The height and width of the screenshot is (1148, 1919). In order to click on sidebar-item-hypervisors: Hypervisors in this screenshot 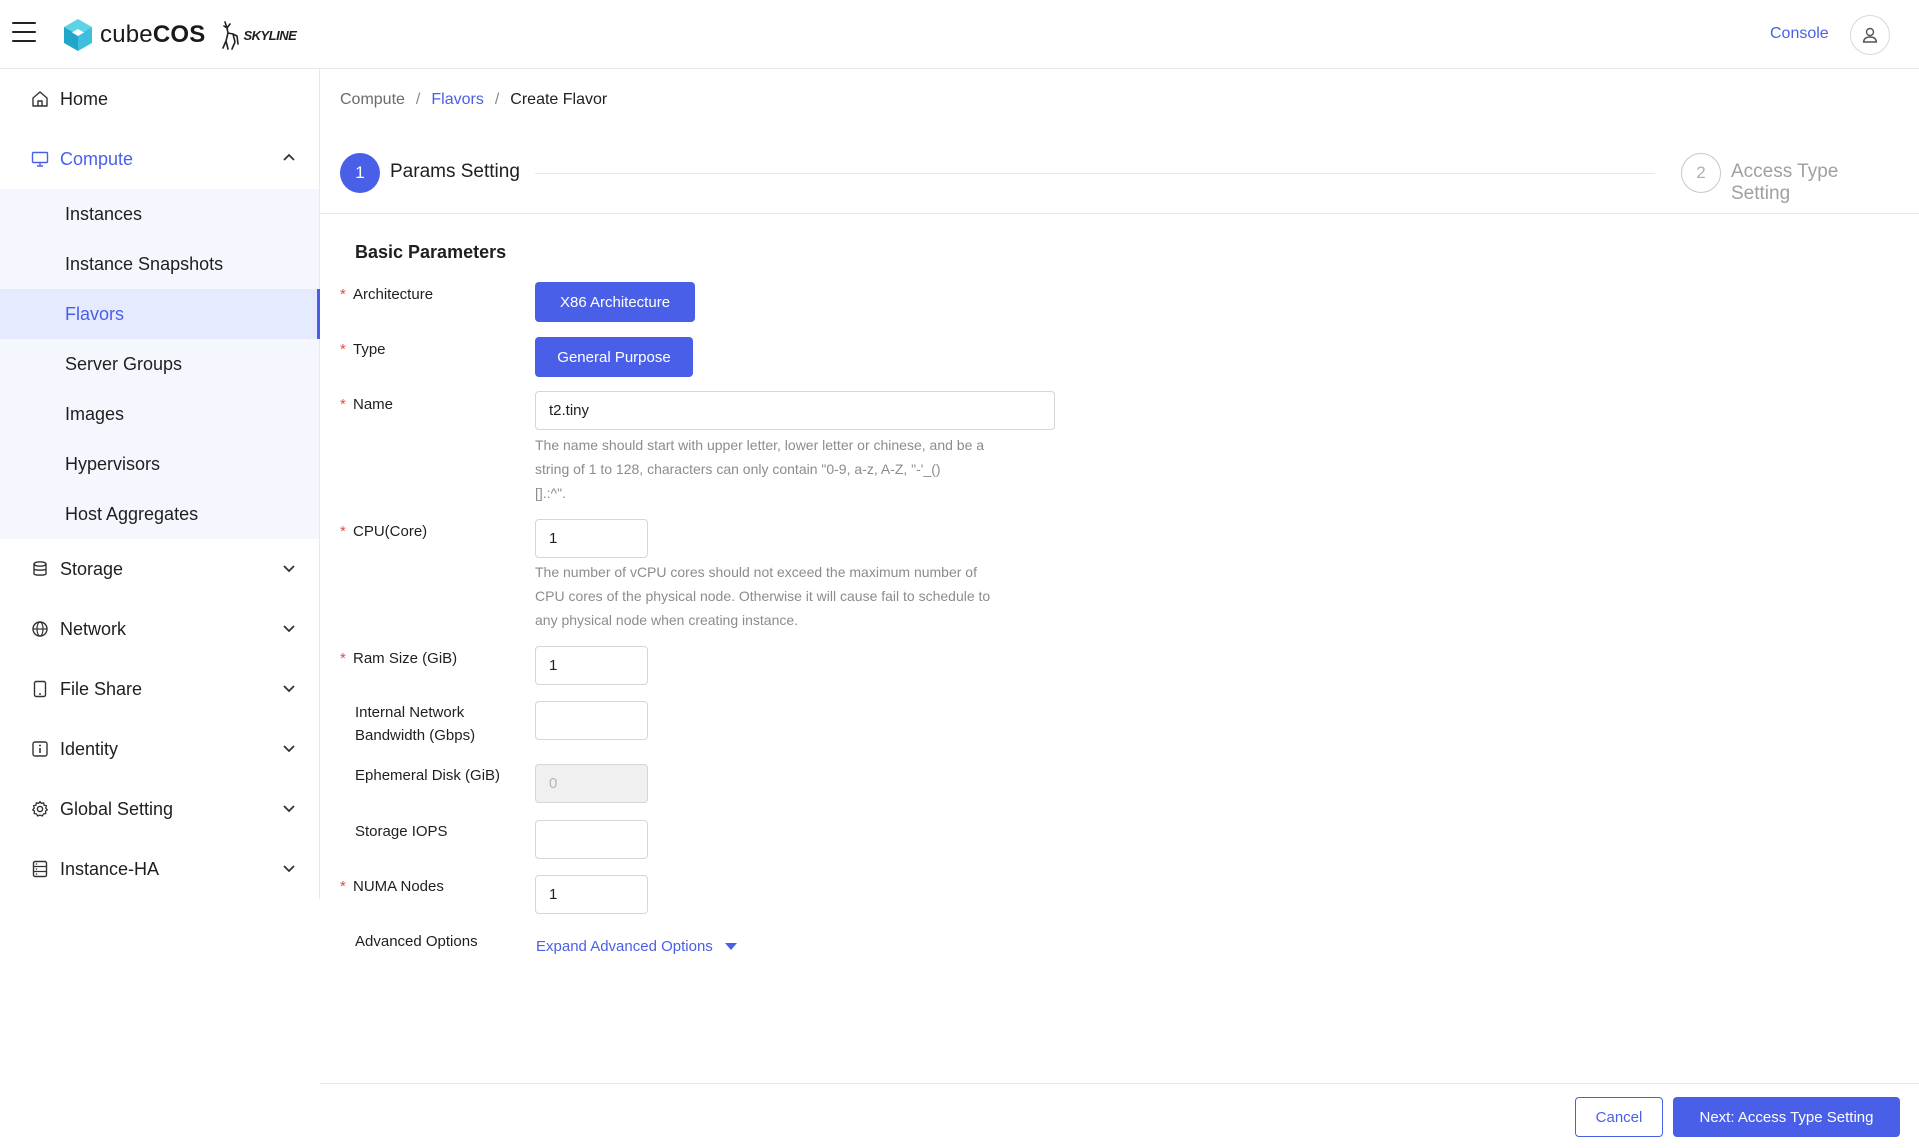, I will do `click(159, 464)`.